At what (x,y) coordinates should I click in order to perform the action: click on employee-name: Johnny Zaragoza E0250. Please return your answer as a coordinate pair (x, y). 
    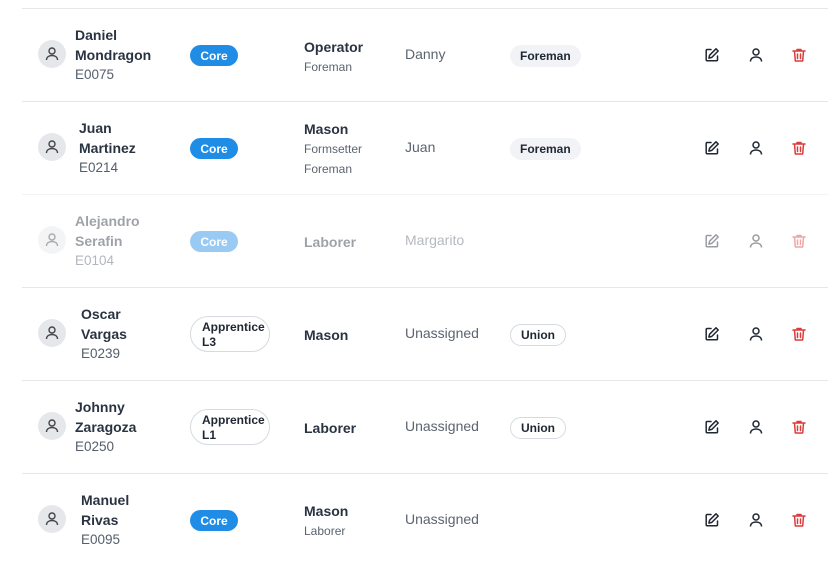
    Looking at the image, I should click on (125, 427).